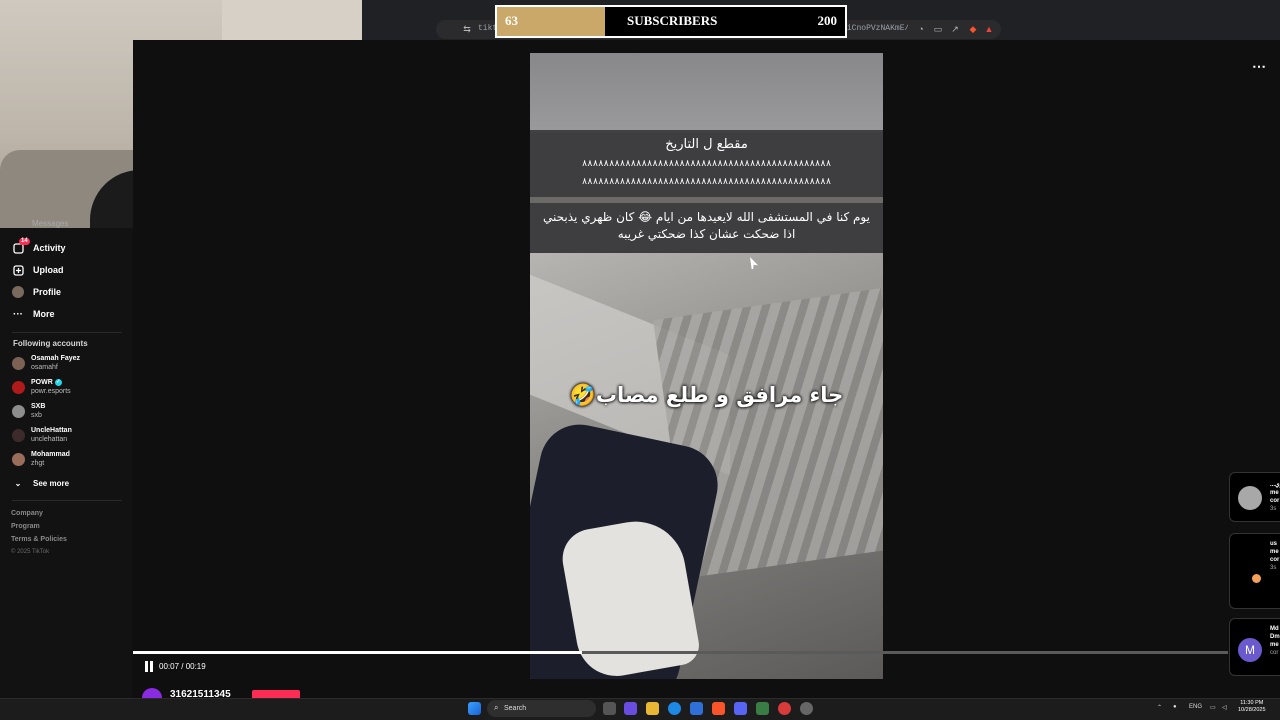 The image size is (1280, 720). I want to click on site-info-icon: ⇆, so click(467, 29).